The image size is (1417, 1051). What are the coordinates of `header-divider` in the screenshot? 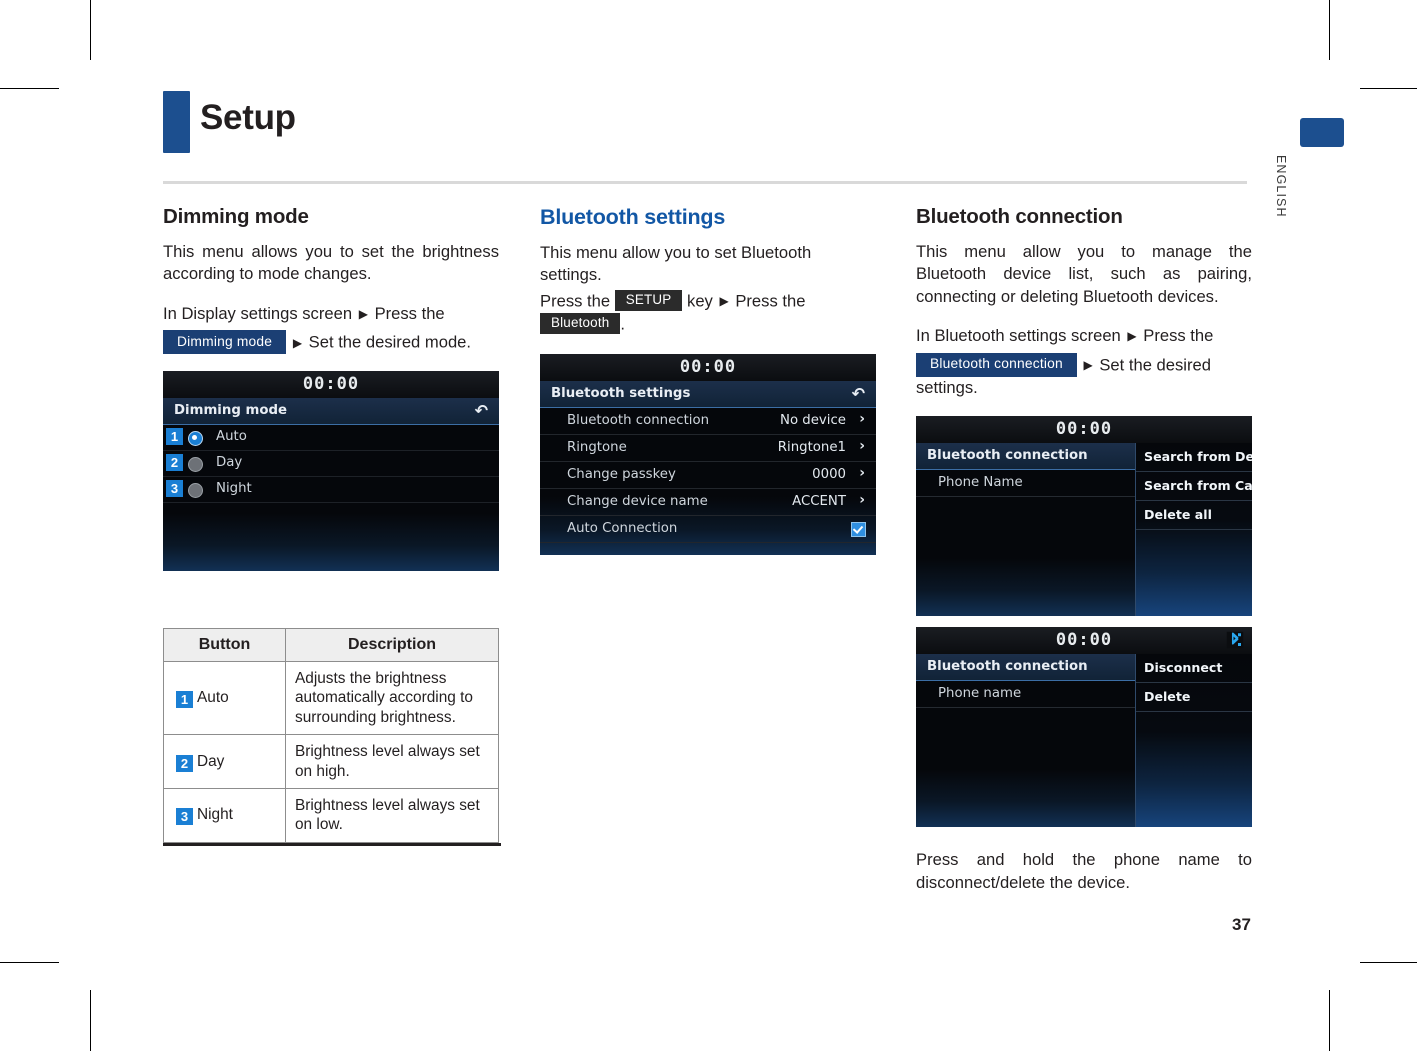 It's located at (705, 182).